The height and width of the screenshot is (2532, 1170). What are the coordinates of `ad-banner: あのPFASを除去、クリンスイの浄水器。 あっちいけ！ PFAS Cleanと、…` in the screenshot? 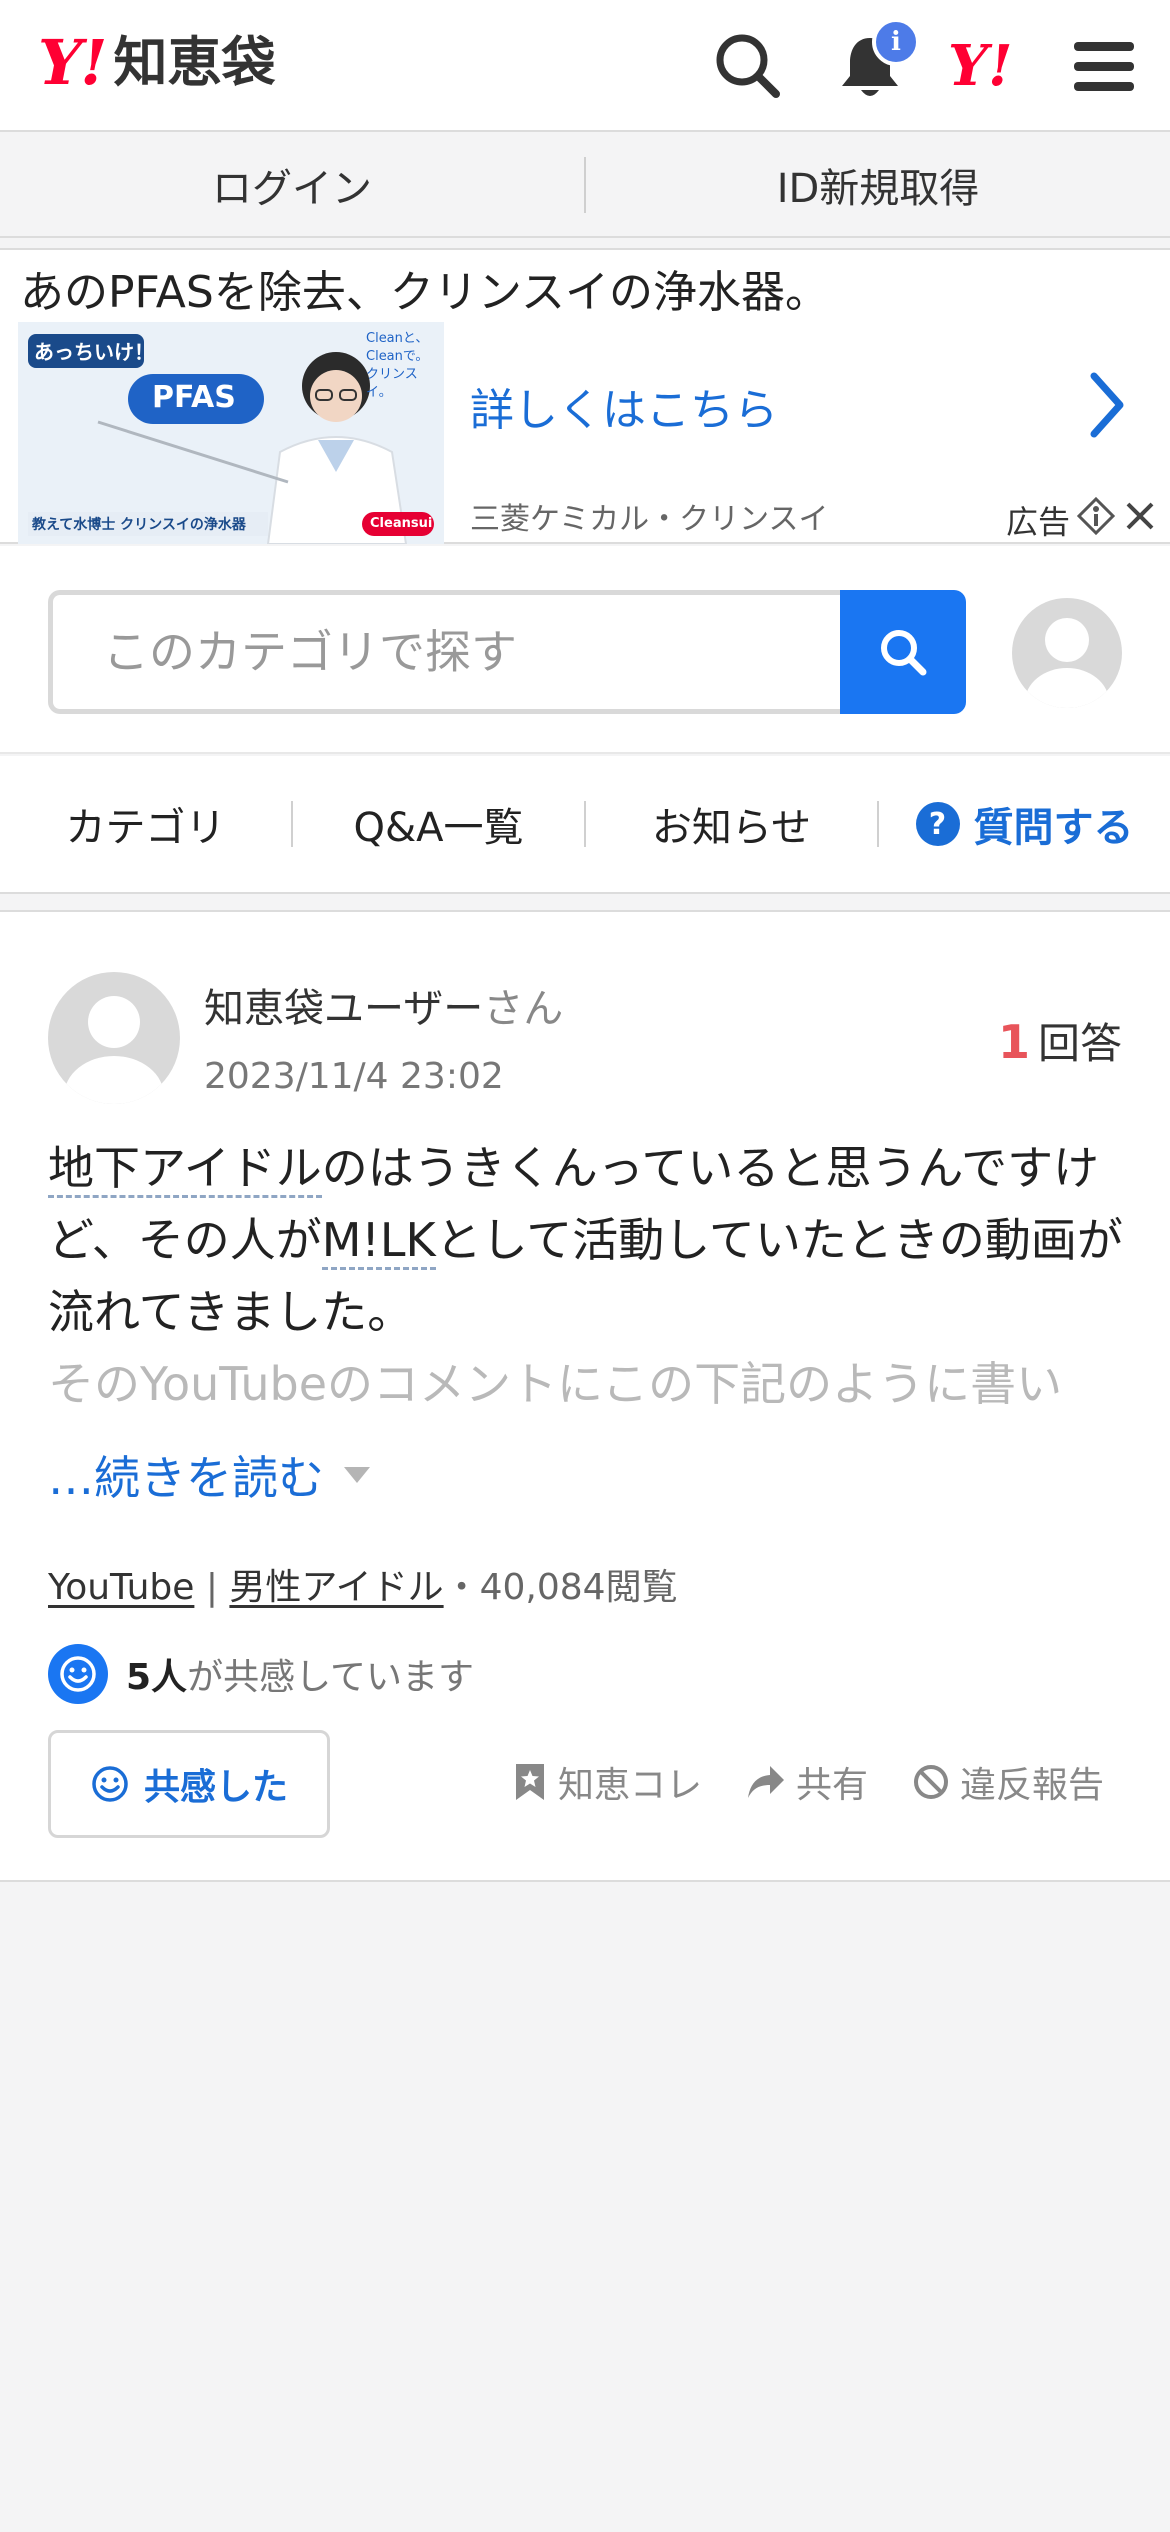 It's located at (585, 396).